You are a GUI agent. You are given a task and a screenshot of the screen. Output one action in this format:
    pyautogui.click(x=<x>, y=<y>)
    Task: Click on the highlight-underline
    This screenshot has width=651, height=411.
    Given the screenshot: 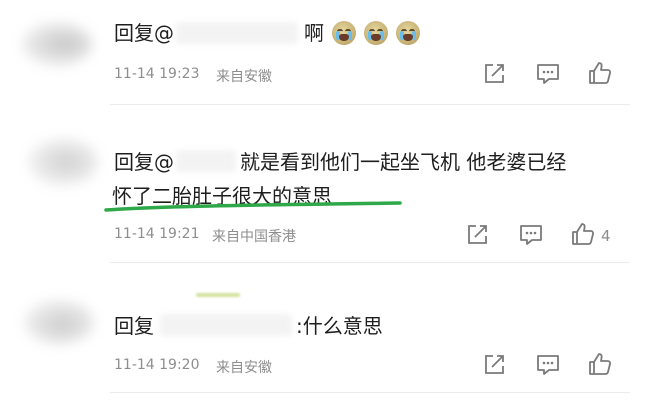 What is the action you would take?
    pyautogui.click(x=253, y=206)
    